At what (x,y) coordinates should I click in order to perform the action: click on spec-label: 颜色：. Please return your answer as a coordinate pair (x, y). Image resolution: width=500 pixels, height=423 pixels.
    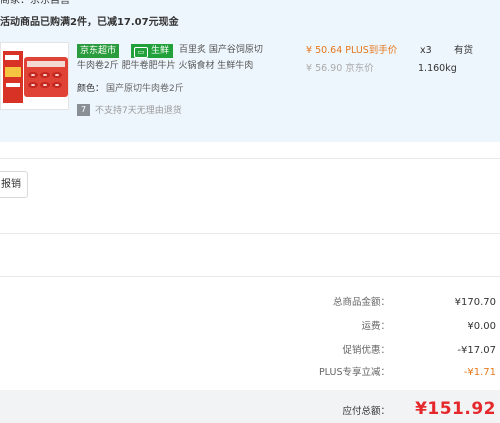
    Looking at the image, I should click on (91, 89).